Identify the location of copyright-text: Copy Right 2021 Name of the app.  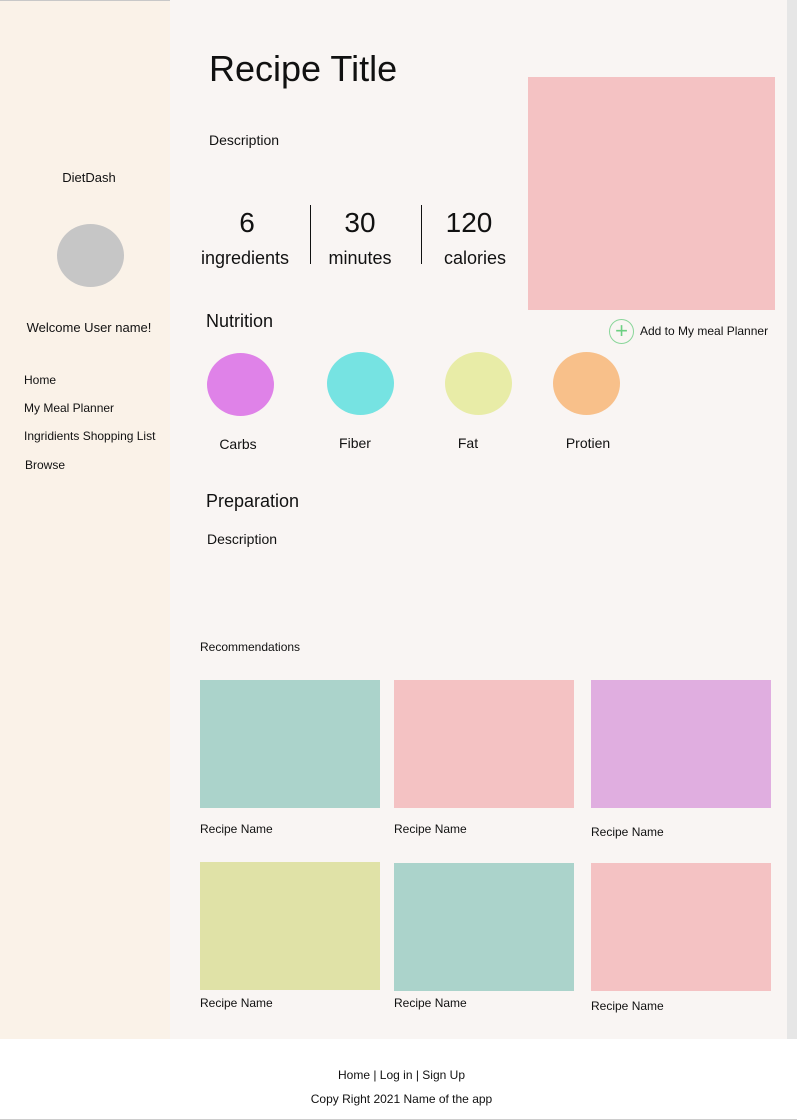
(401, 1099).